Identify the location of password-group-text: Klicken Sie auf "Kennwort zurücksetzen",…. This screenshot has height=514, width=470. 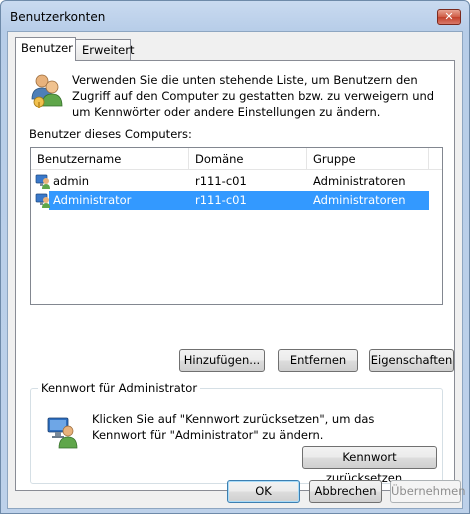
(233, 427).